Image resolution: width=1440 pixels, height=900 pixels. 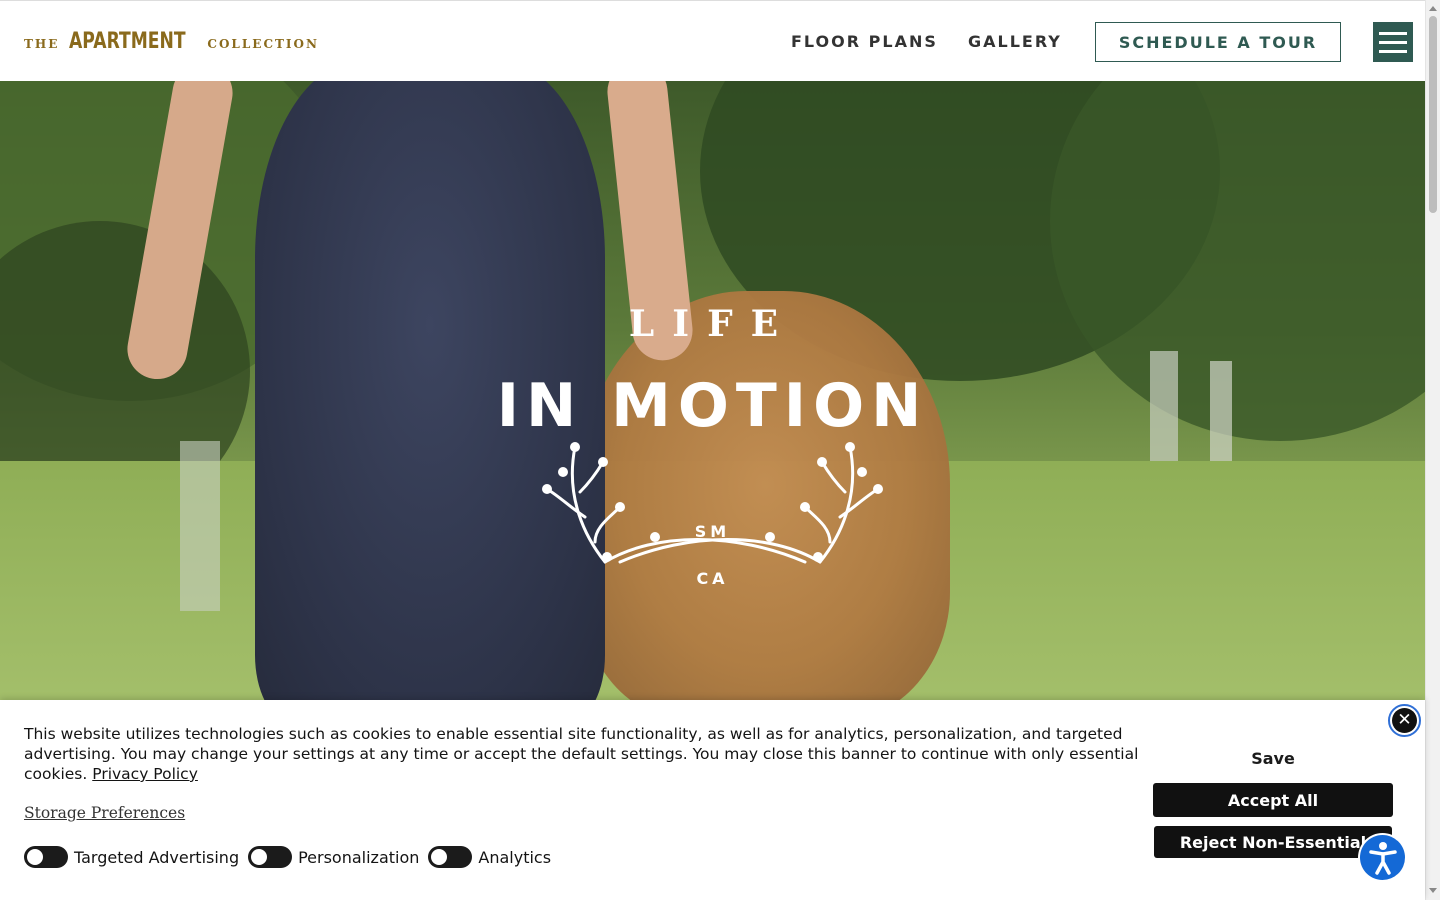 I want to click on laurel-wreath-icon, so click(x=712, y=503).